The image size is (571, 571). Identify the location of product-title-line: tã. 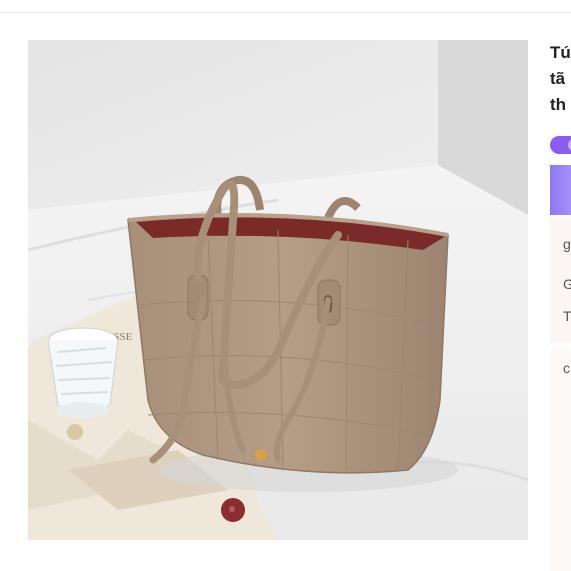
(558, 78).